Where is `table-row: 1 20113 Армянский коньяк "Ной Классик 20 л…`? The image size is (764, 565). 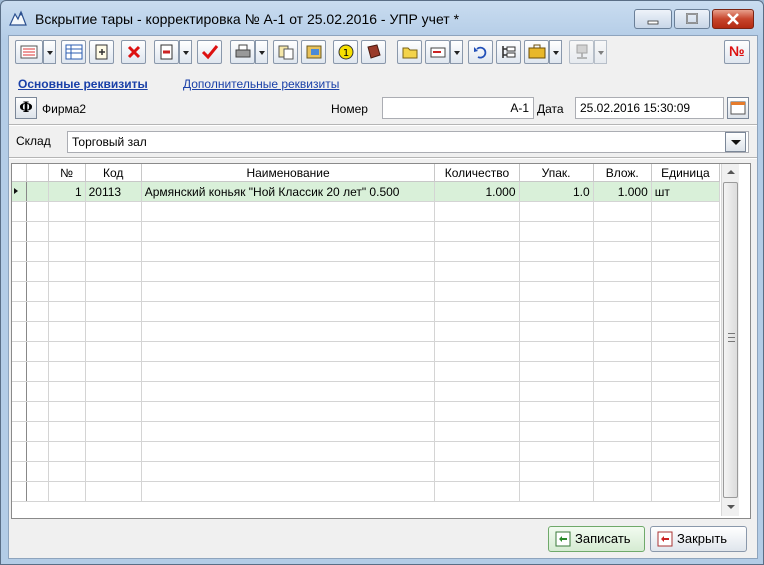 table-row: 1 20113 Армянский коньяк "Ной Классик 20 л… is located at coordinates (366, 191).